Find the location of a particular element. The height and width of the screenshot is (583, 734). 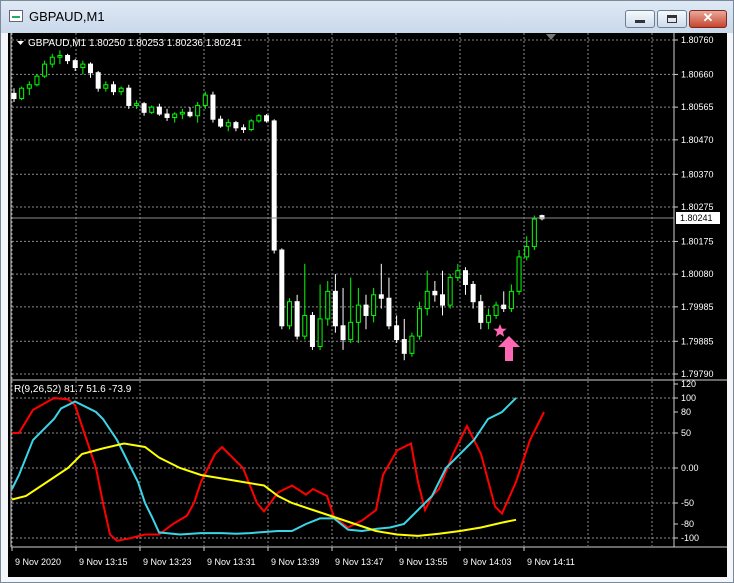

price-label: 1.80175 is located at coordinates (697, 241).